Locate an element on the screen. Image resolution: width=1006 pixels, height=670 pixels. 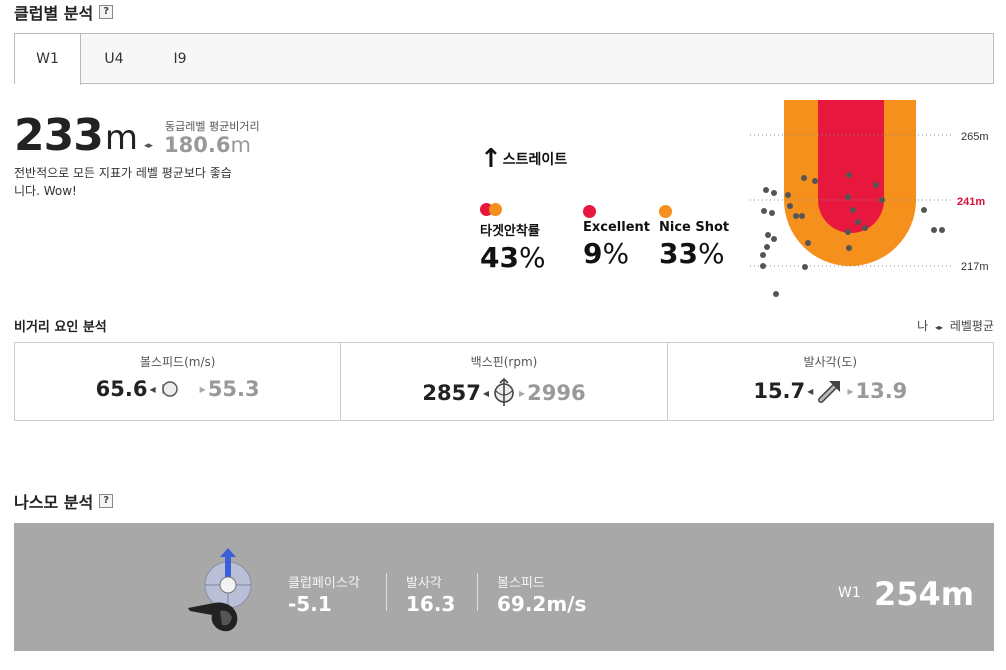
nasmo-analysis-title: 나스모 분석 ? is located at coordinates (64, 501).